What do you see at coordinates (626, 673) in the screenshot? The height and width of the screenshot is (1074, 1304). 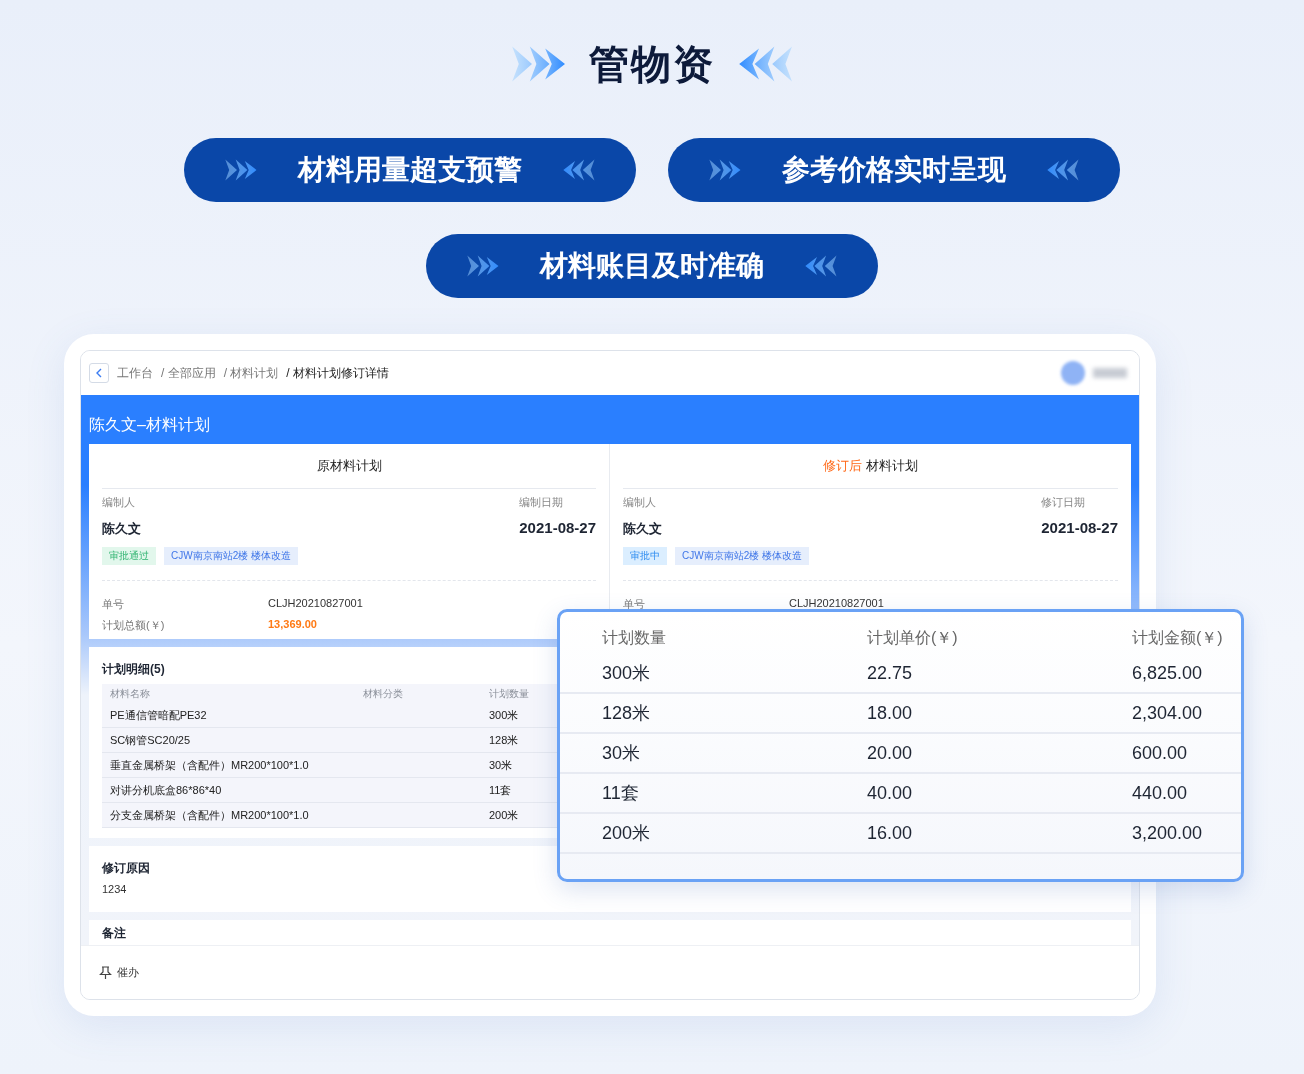 I see `table-cell-text: 300米` at bounding box center [626, 673].